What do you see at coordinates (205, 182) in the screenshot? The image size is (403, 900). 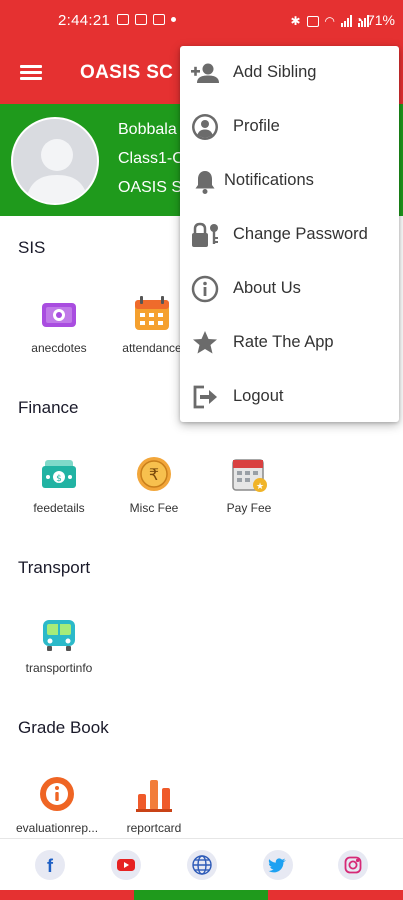 I see `bell-icon` at bounding box center [205, 182].